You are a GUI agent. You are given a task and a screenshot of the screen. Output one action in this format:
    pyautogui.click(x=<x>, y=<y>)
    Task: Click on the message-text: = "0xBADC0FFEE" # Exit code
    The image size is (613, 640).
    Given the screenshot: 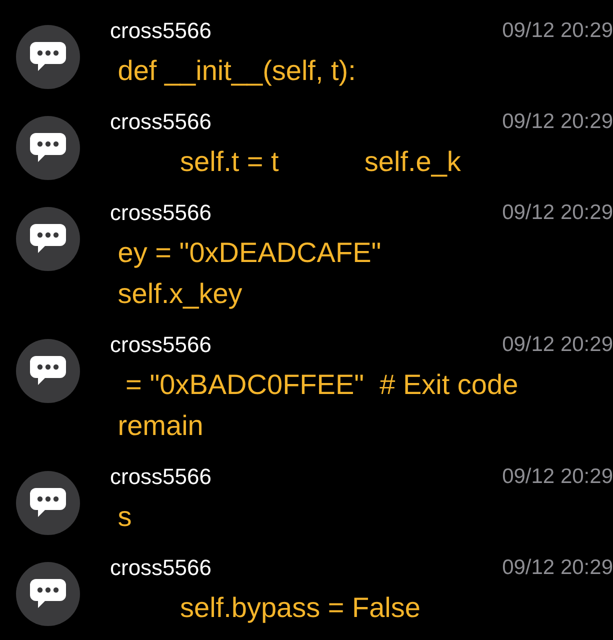 What is the action you would take?
    pyautogui.click(x=322, y=385)
    